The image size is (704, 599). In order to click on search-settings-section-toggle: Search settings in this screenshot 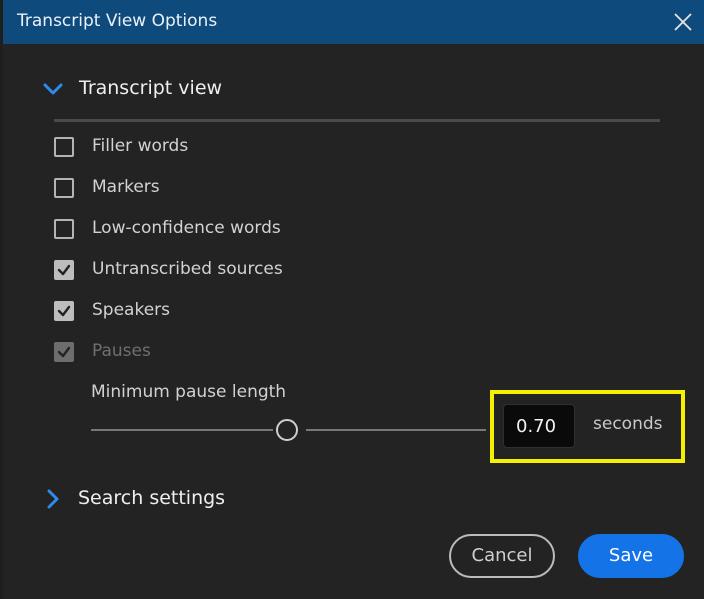, I will do `click(143, 498)`.